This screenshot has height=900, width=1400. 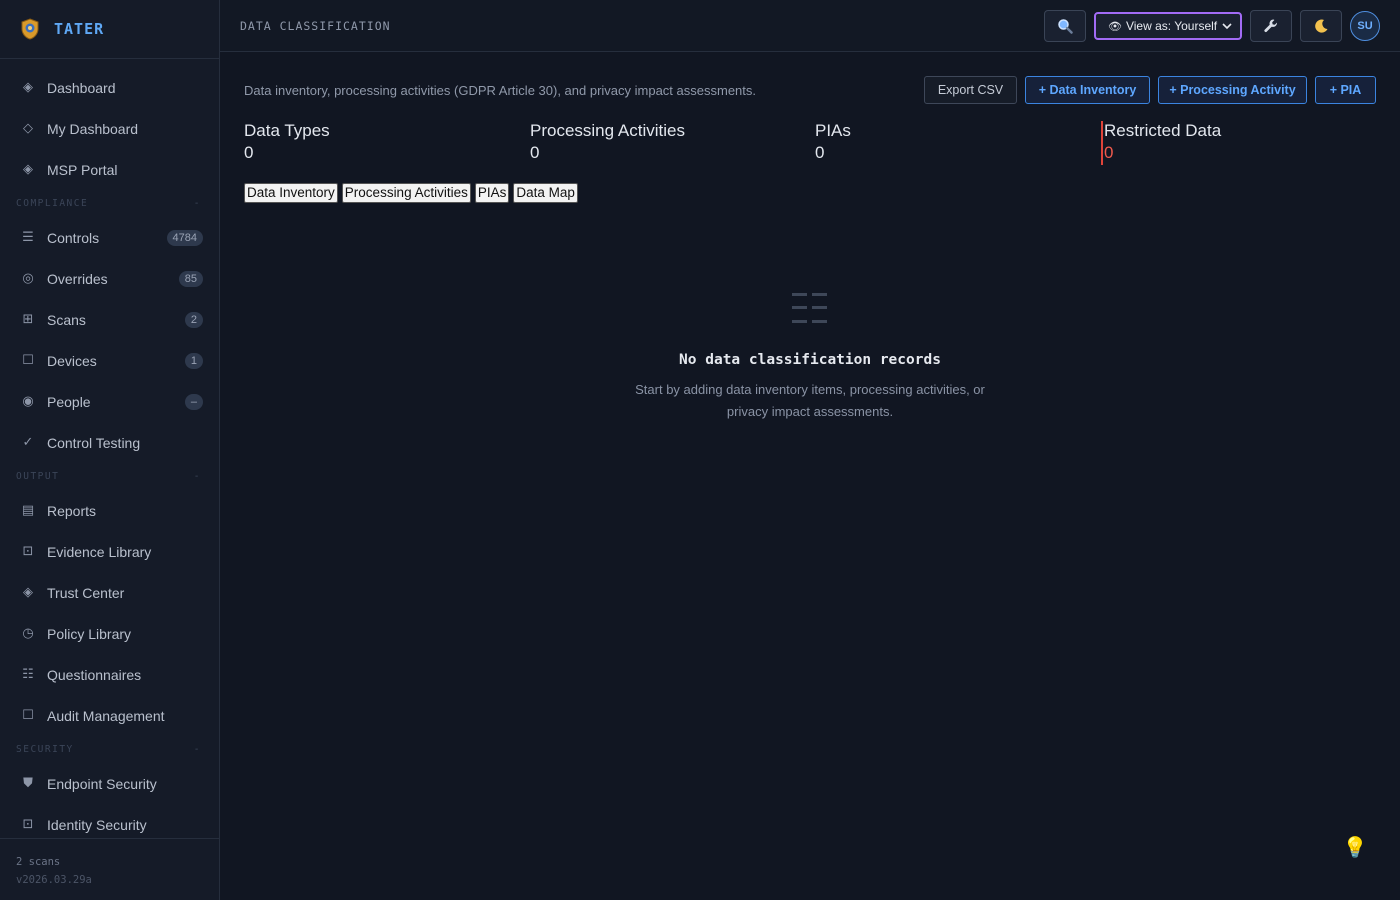 I want to click on sidebar-item-policy-library: ◷ Policy Library, so click(x=109, y=633).